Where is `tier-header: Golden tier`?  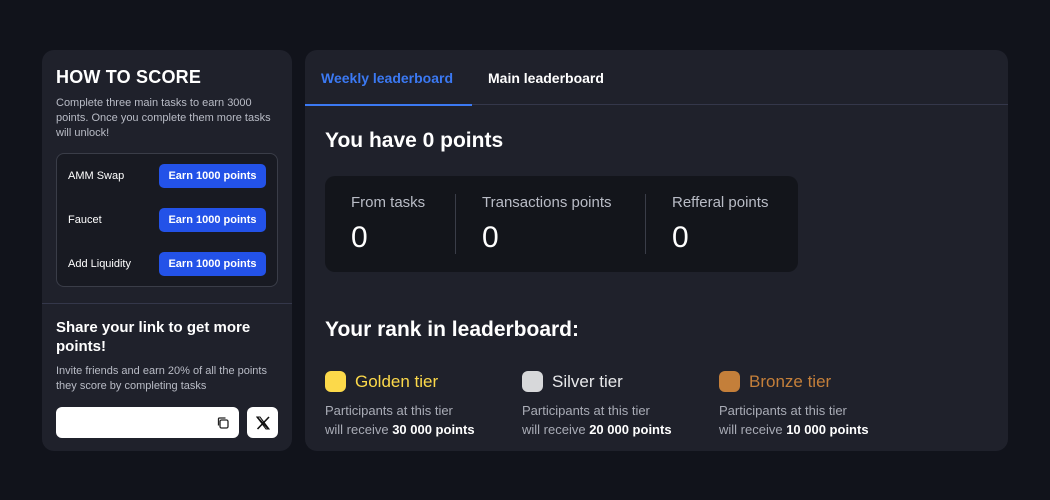 tier-header: Golden tier is located at coordinates (423, 381).